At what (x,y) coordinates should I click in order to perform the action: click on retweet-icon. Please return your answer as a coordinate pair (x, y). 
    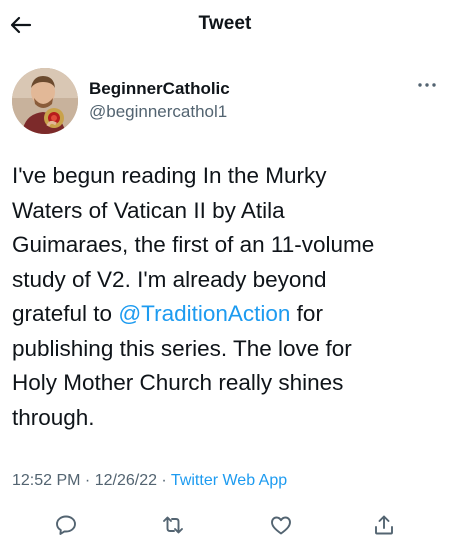
    Looking at the image, I should click on (173, 525).